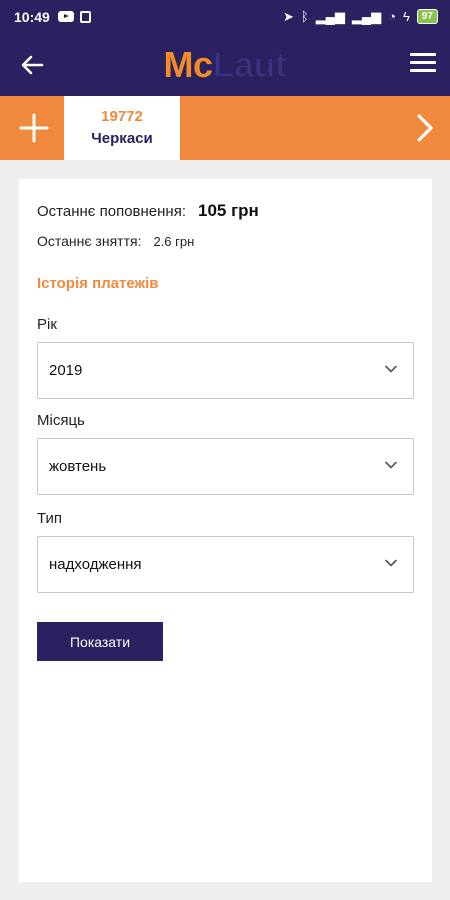 Image resolution: width=450 pixels, height=900 pixels. What do you see at coordinates (65, 16) in the screenshot?
I see `youtube-icon` at bounding box center [65, 16].